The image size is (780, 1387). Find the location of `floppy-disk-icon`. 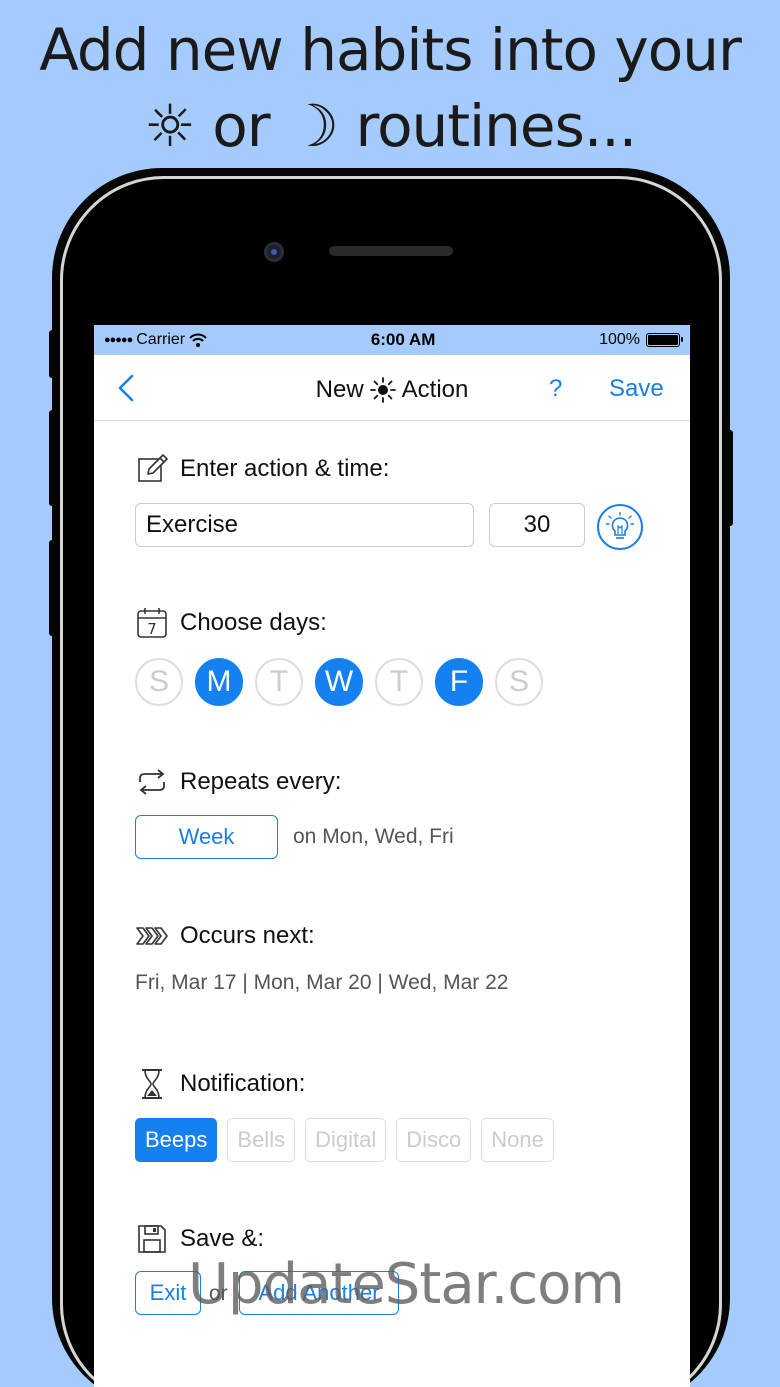

floppy-disk-icon is located at coordinates (152, 1239).